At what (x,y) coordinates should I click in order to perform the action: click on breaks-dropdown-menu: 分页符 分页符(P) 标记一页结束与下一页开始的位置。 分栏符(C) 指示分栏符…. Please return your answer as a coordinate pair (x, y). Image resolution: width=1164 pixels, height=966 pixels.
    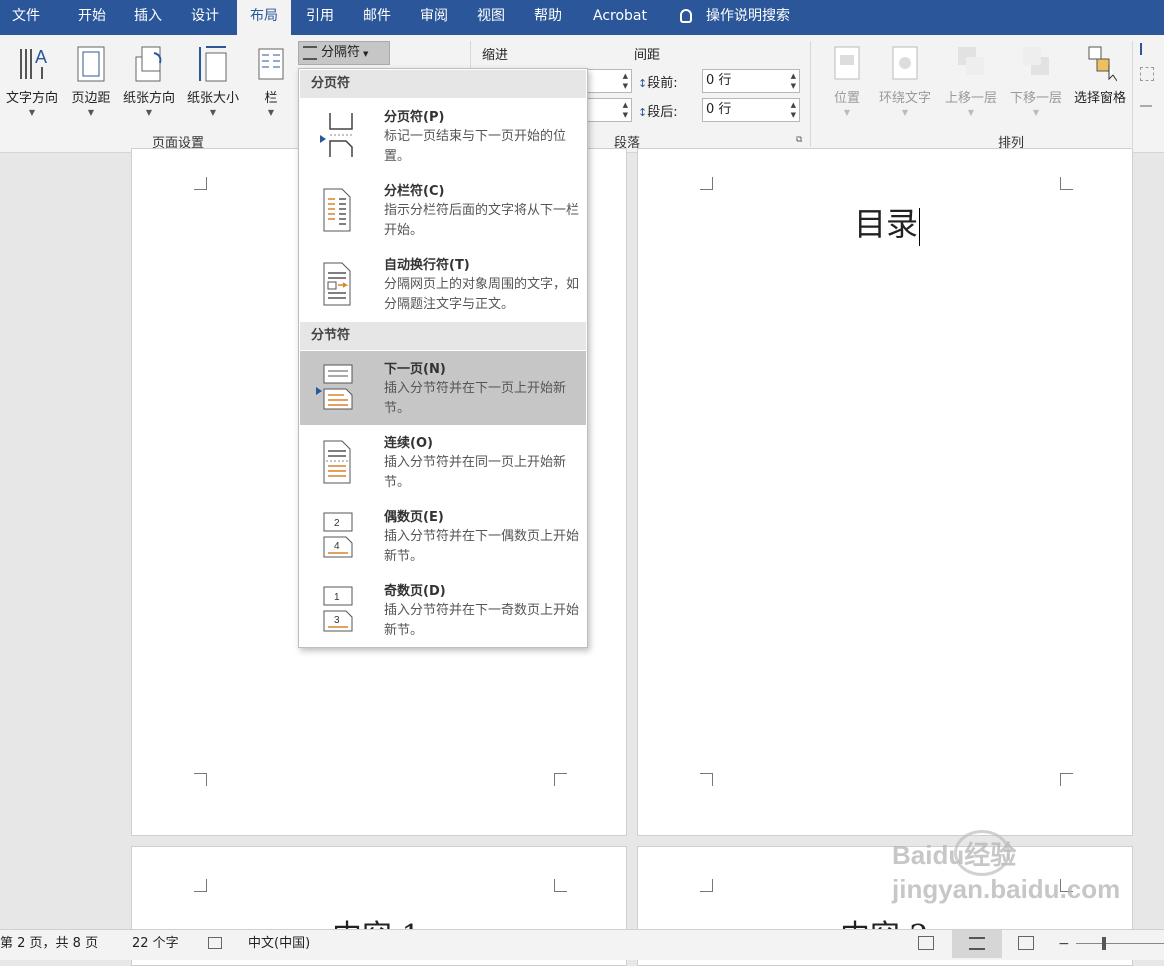
    Looking at the image, I should click on (443, 358).